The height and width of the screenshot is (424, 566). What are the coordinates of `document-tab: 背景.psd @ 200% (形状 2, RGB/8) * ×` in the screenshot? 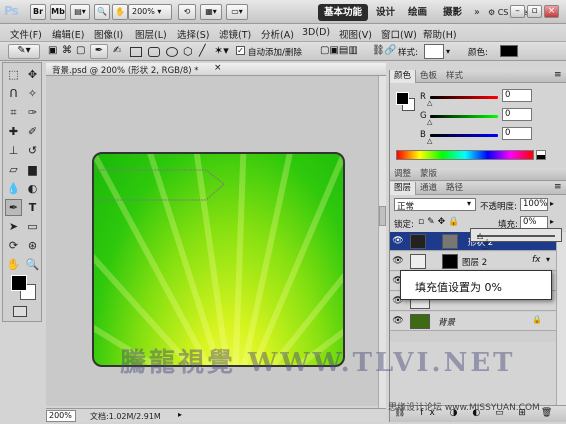 It's located at (216, 69).